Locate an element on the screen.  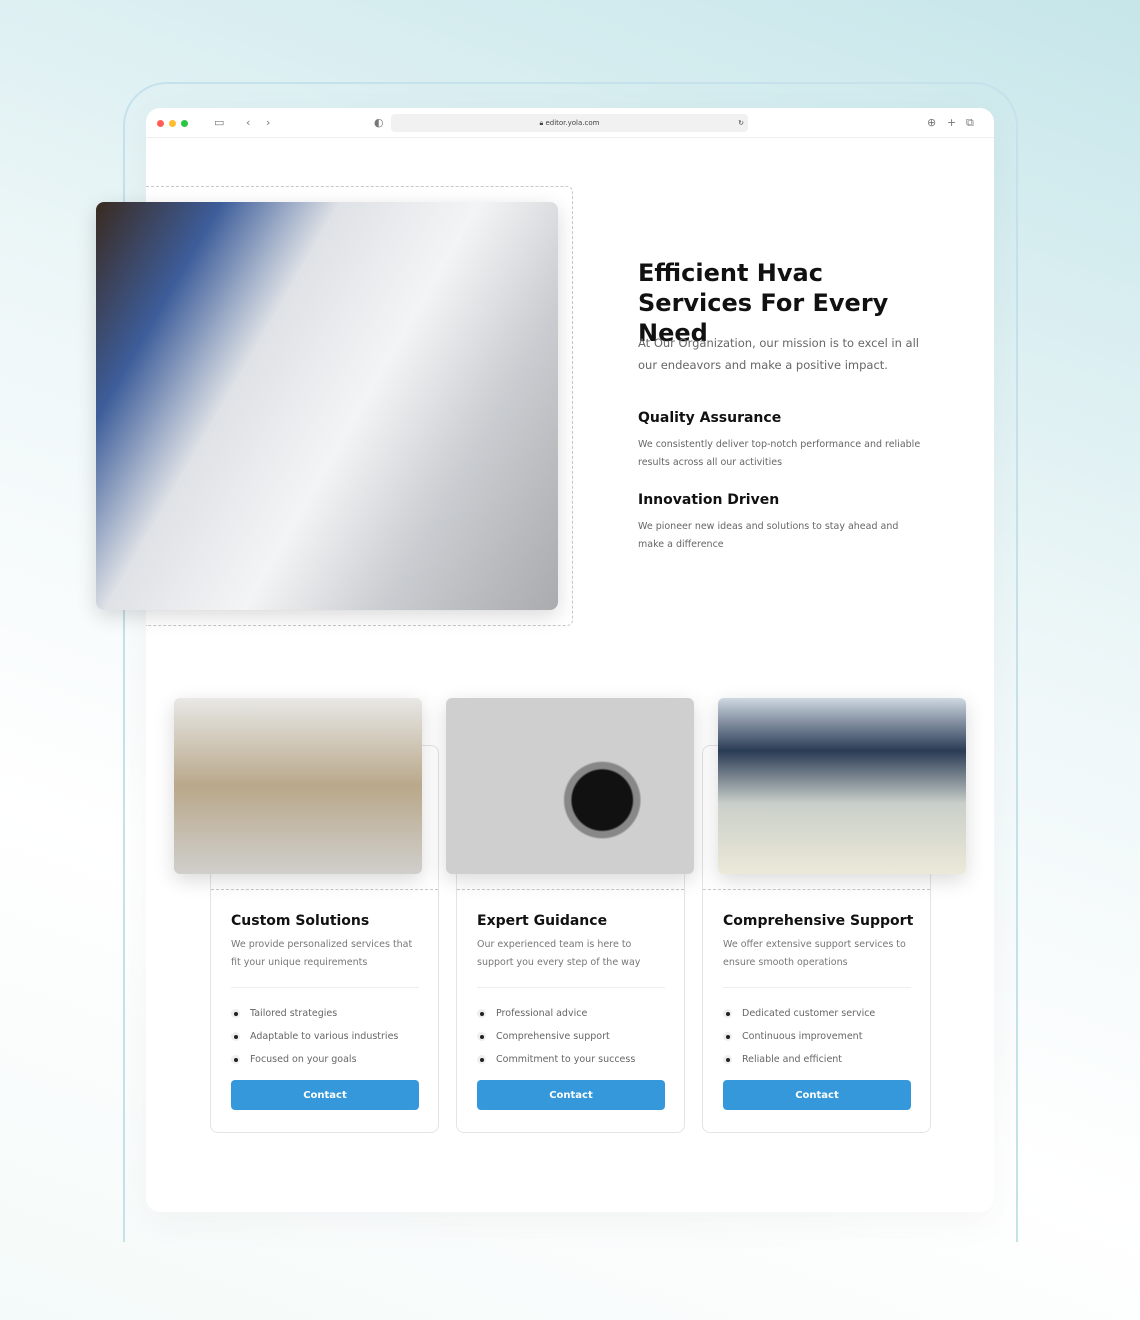
list-item-text: Continuous improvement is located at coordinates (802, 1036).